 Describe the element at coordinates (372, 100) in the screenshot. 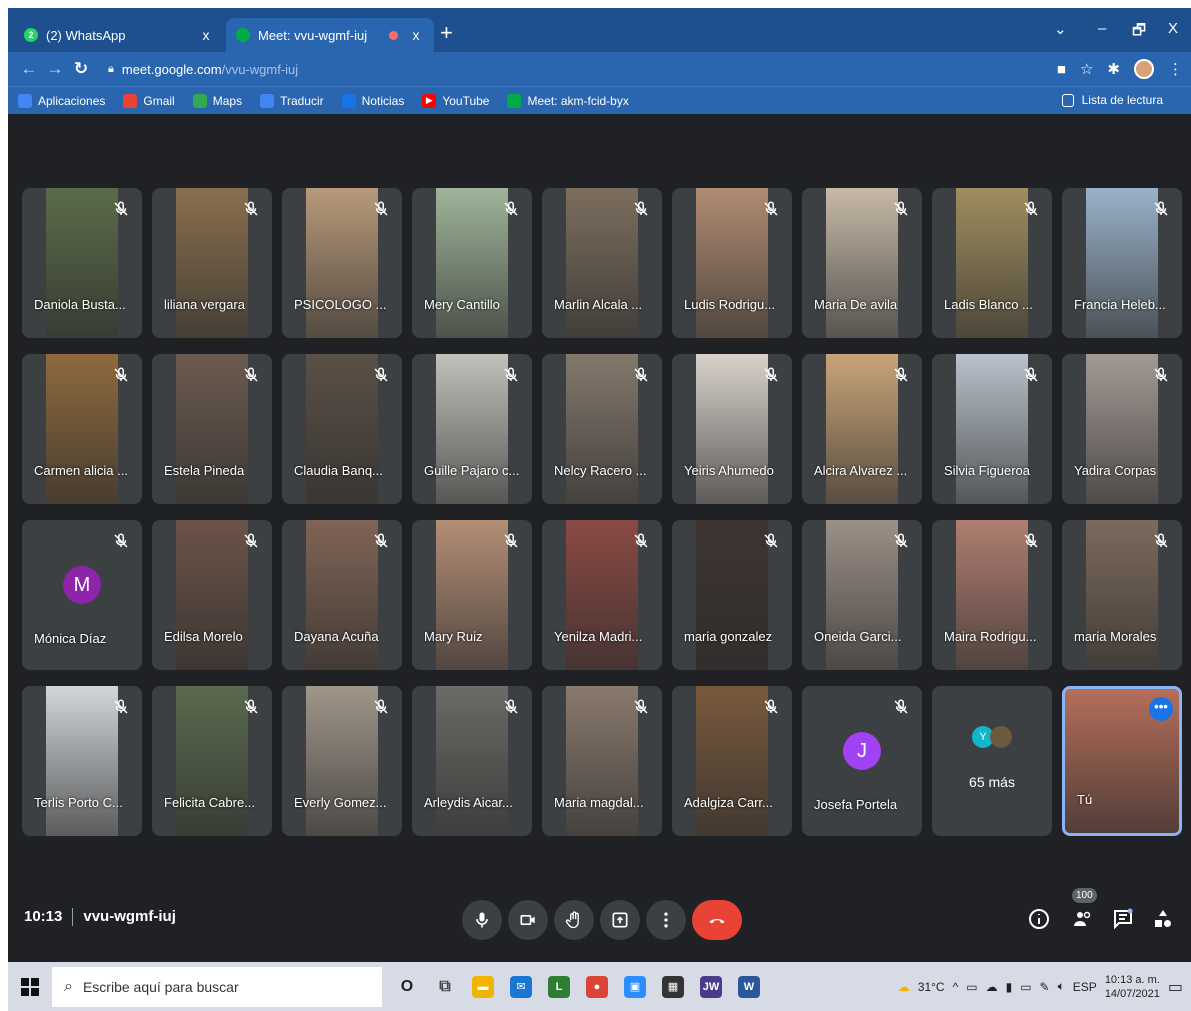

I see `bookmark-news: Noticias` at that location.